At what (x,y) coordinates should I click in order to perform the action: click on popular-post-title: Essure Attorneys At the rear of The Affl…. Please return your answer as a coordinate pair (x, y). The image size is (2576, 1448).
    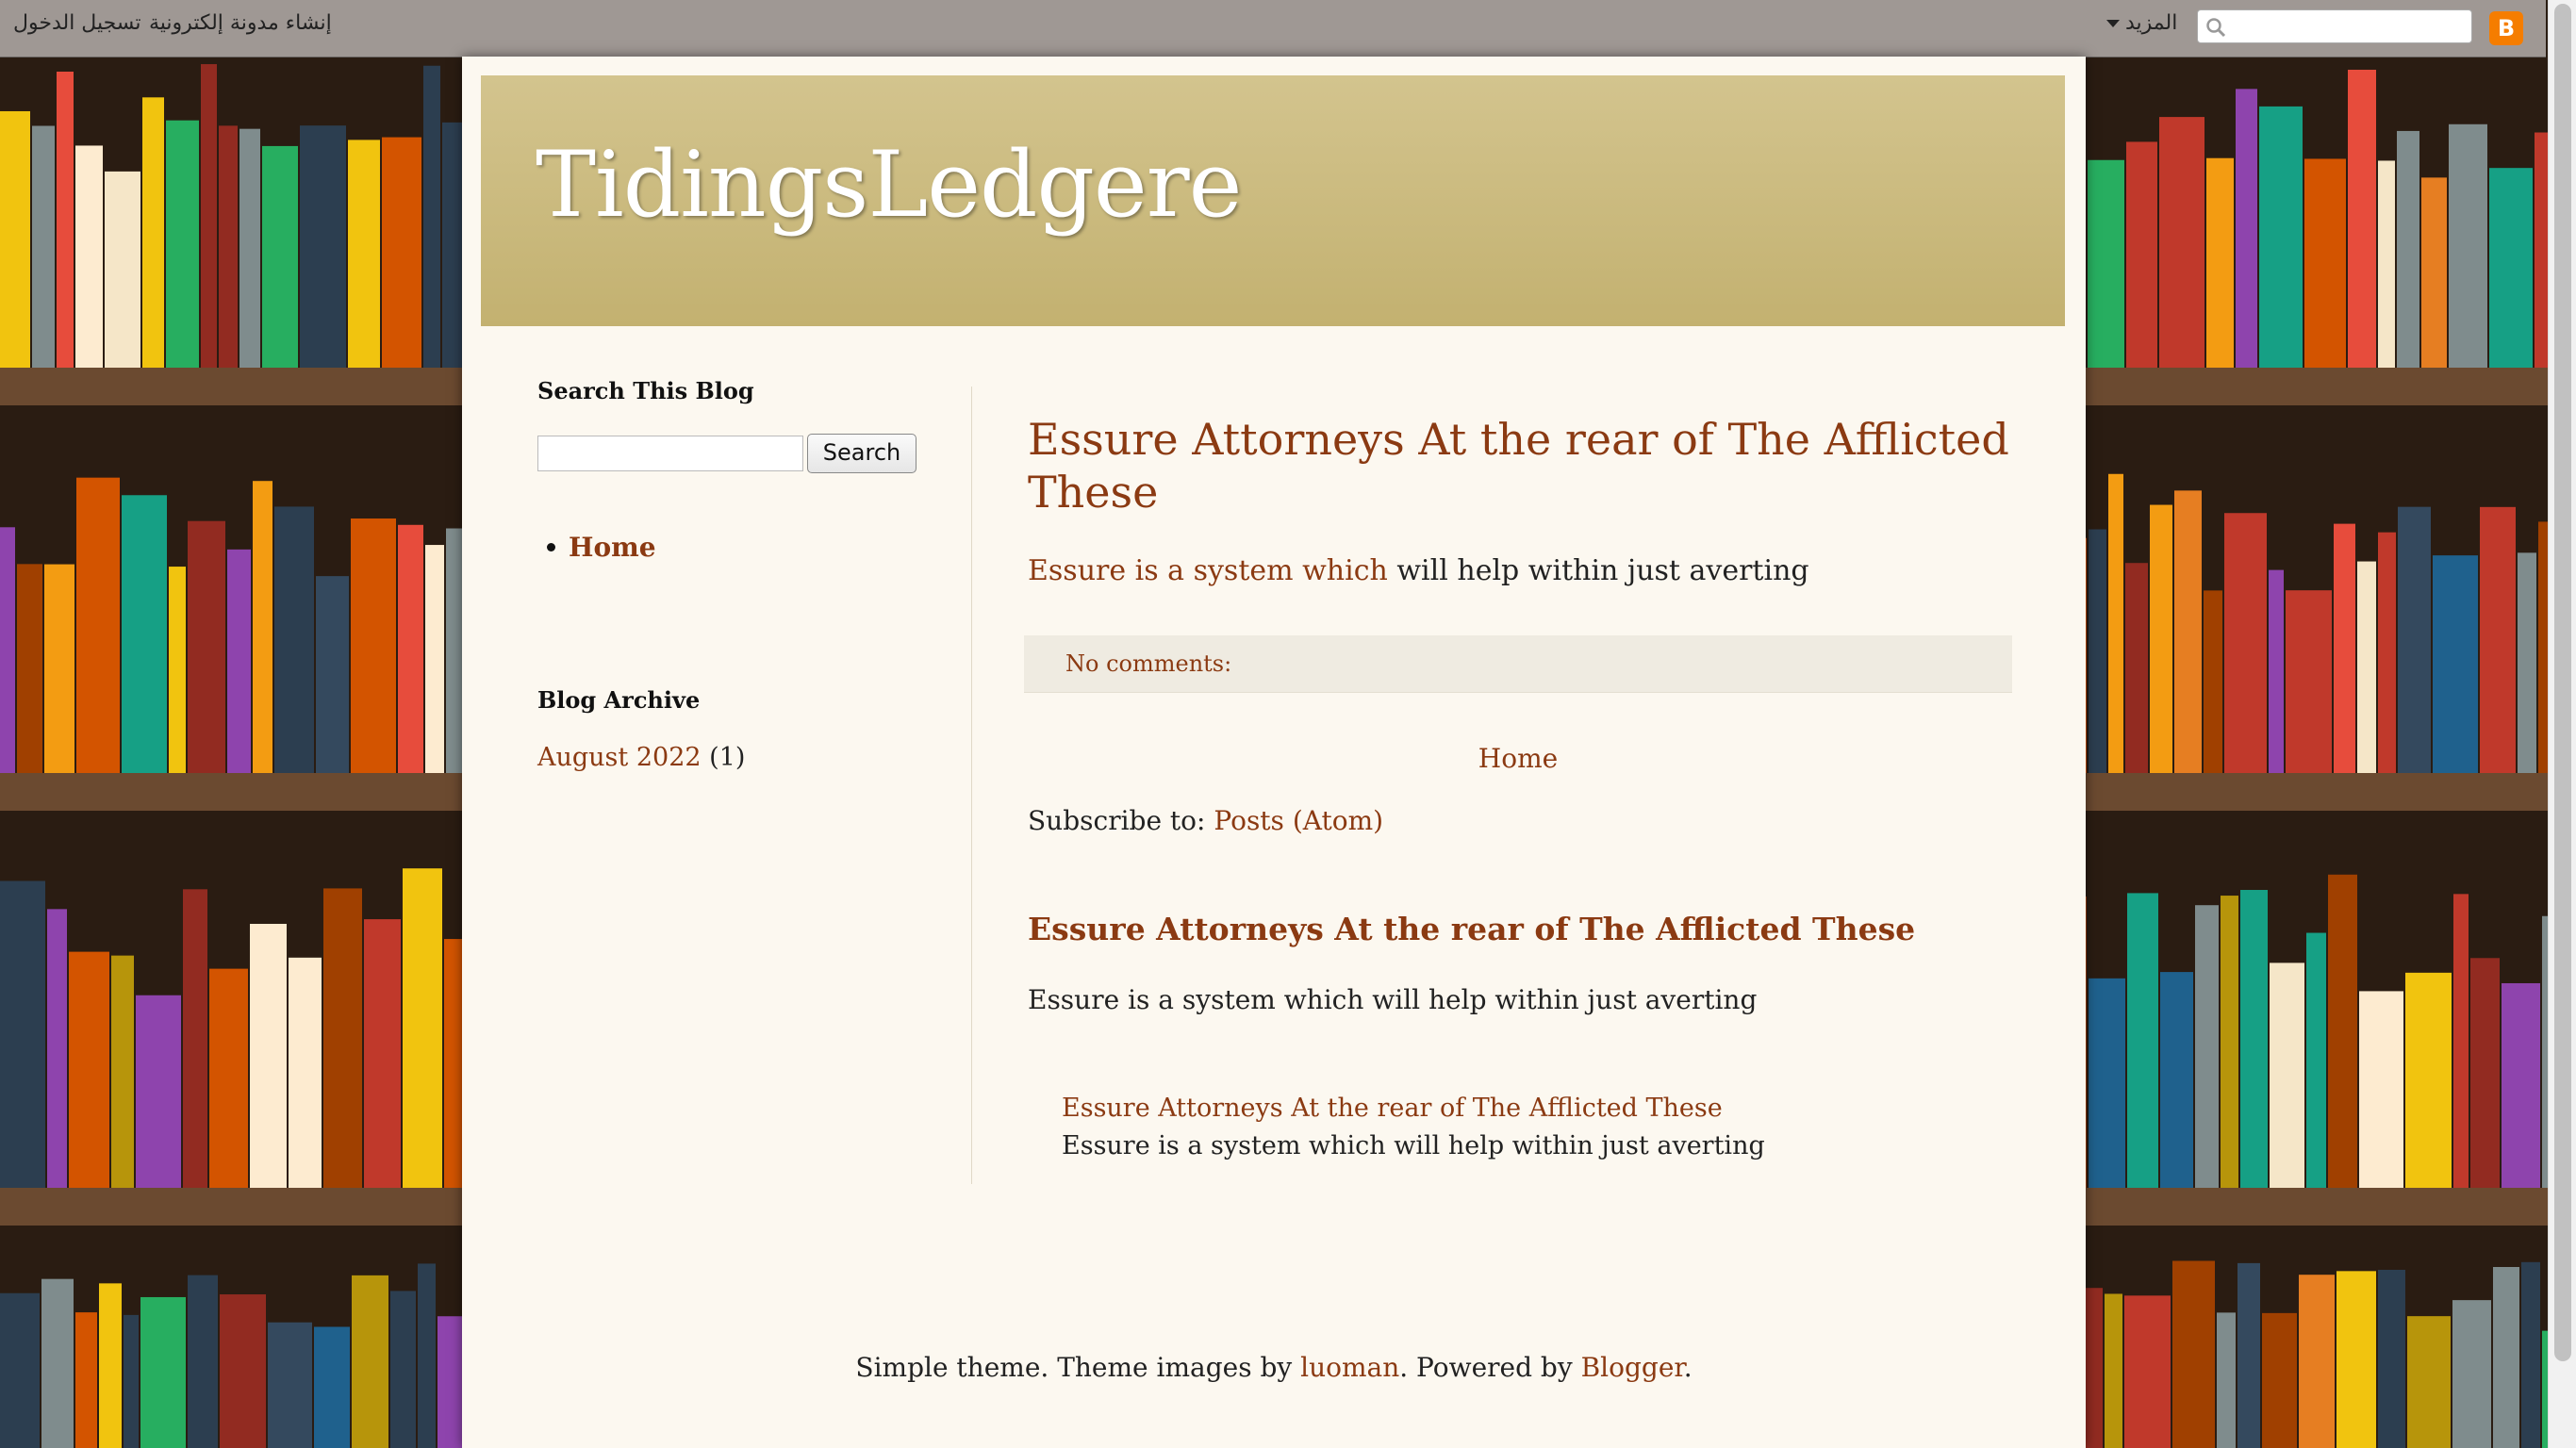
    Looking at the image, I should click on (1471, 929).